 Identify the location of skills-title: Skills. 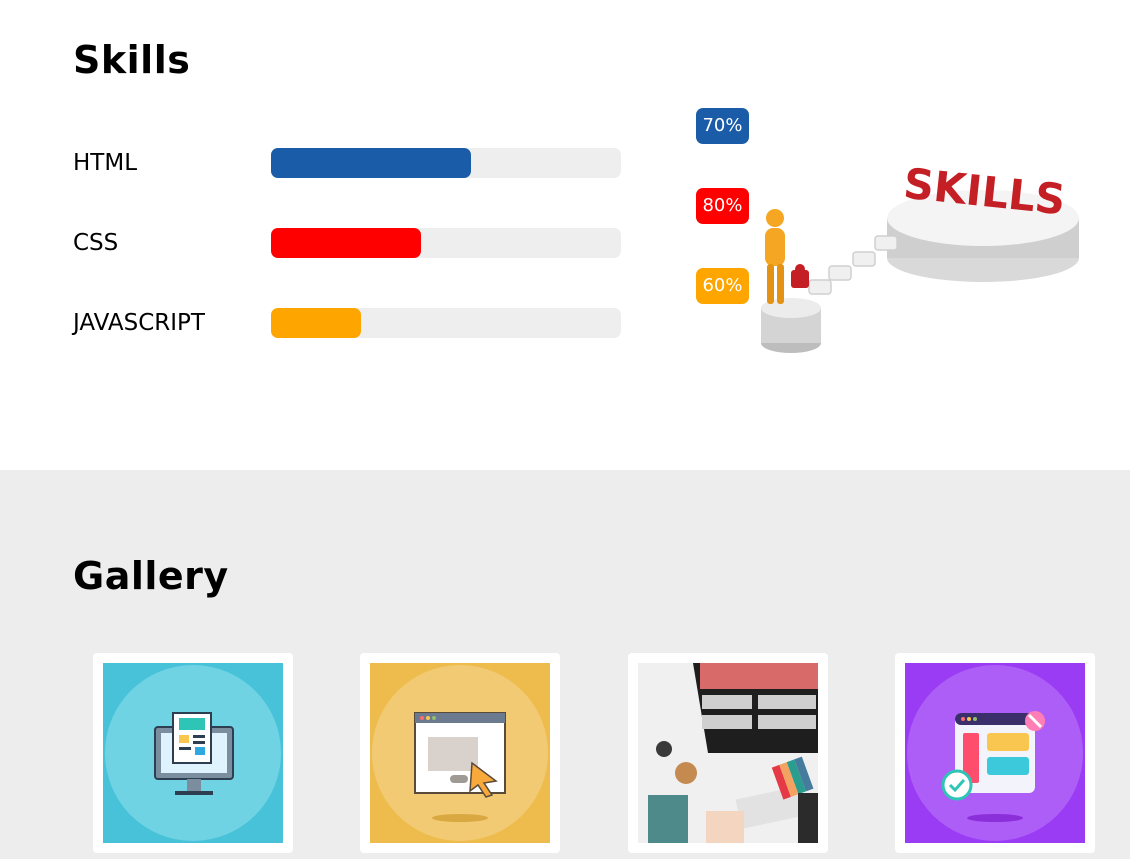
(132, 60).